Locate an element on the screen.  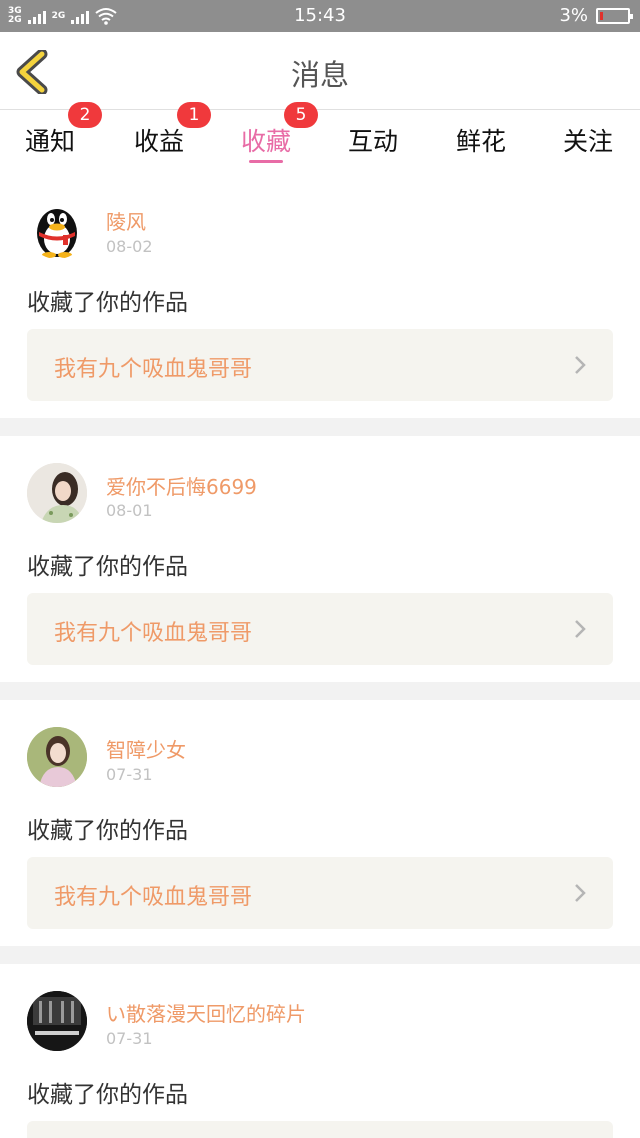
active-tab-indicator is located at coordinates (266, 161).